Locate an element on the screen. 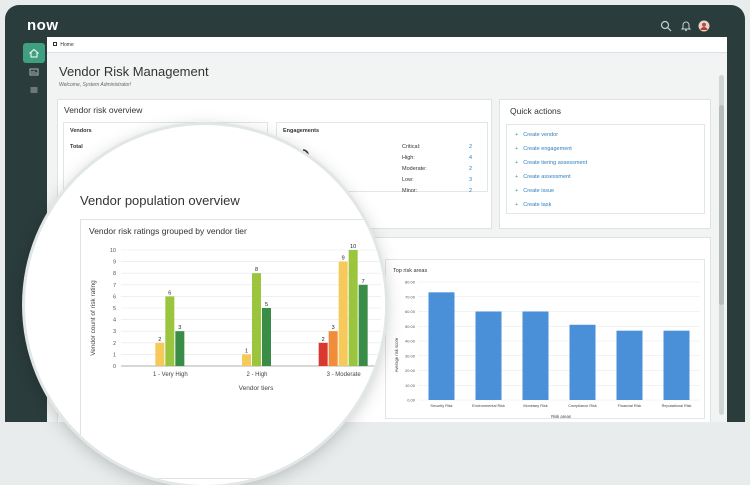 The image size is (750, 485). population-overview-title: Vendor population overview is located at coordinates (160, 200).